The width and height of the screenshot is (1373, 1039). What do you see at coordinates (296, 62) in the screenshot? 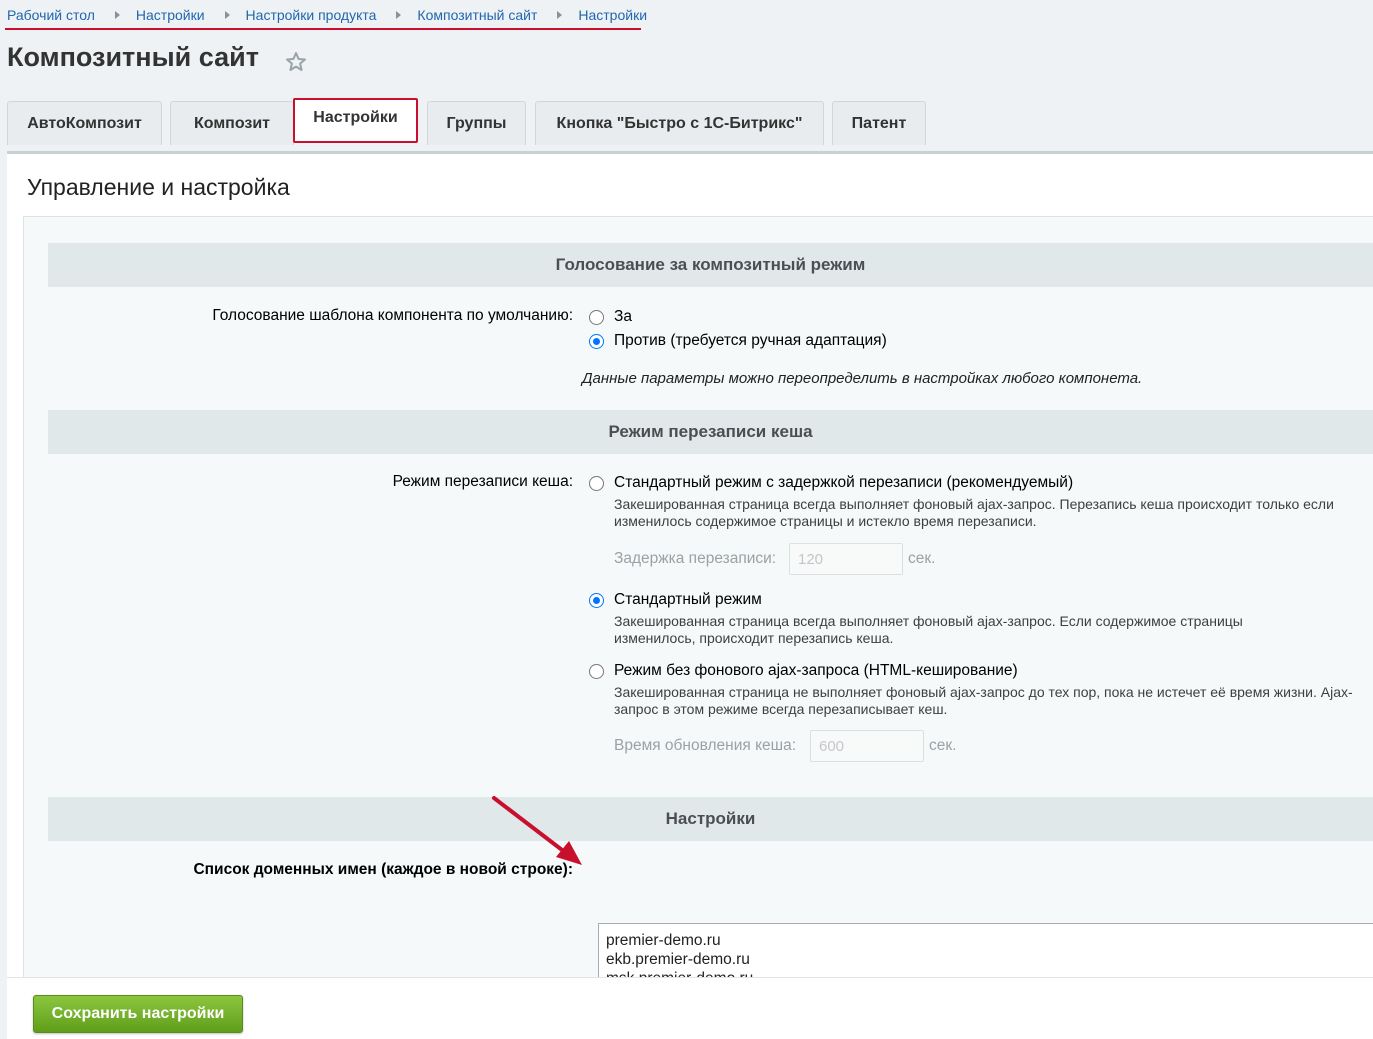
I see `star-icon` at bounding box center [296, 62].